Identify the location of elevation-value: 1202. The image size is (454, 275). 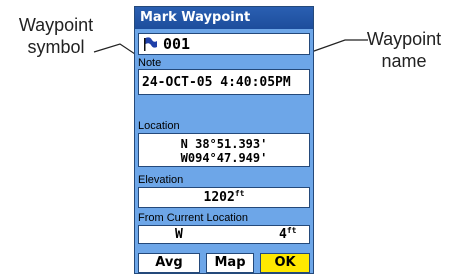
(219, 197).